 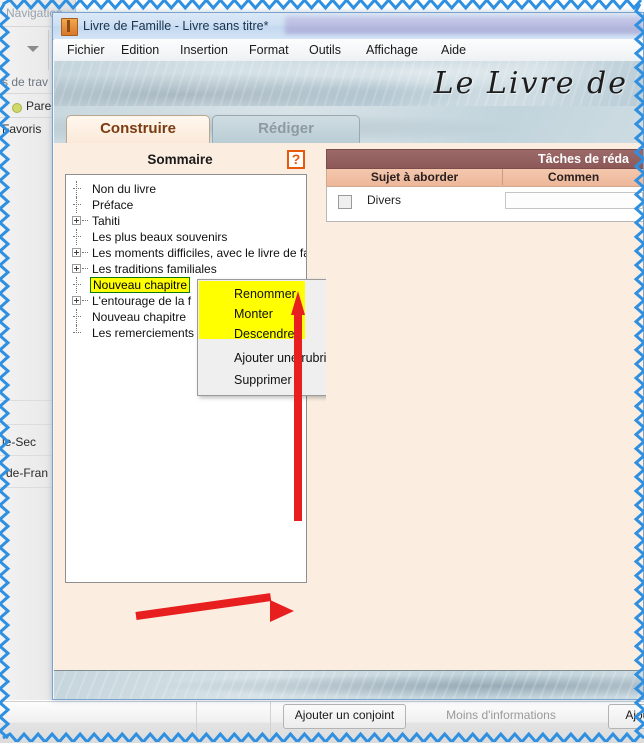 I want to click on taches-grid: Divers, so click(x=484, y=204).